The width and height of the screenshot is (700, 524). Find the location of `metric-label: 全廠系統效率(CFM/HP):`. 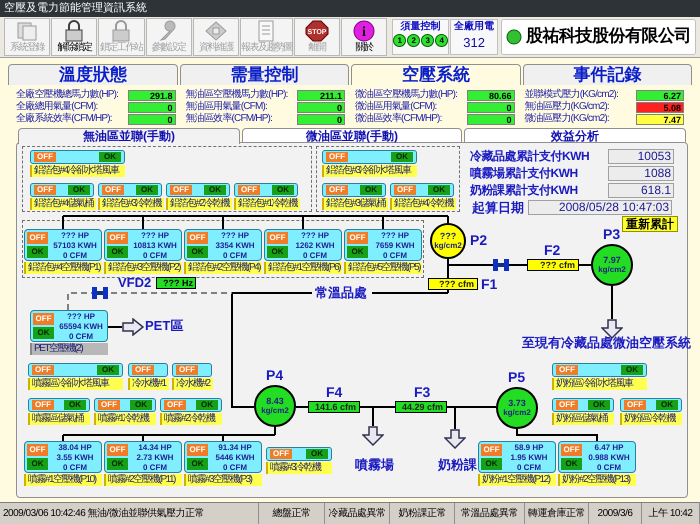

metric-label: 全廠系統效率(CFM/HP): is located at coordinates (64, 119).